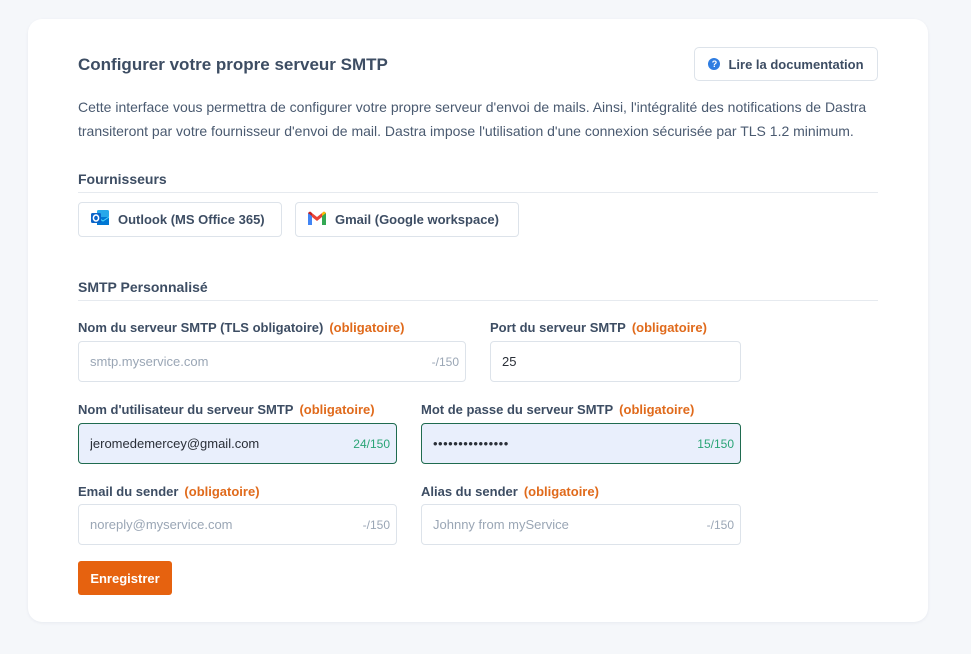 The image size is (971, 654). I want to click on sender-alias-label: Alias du sender (obligatoire), so click(510, 491).